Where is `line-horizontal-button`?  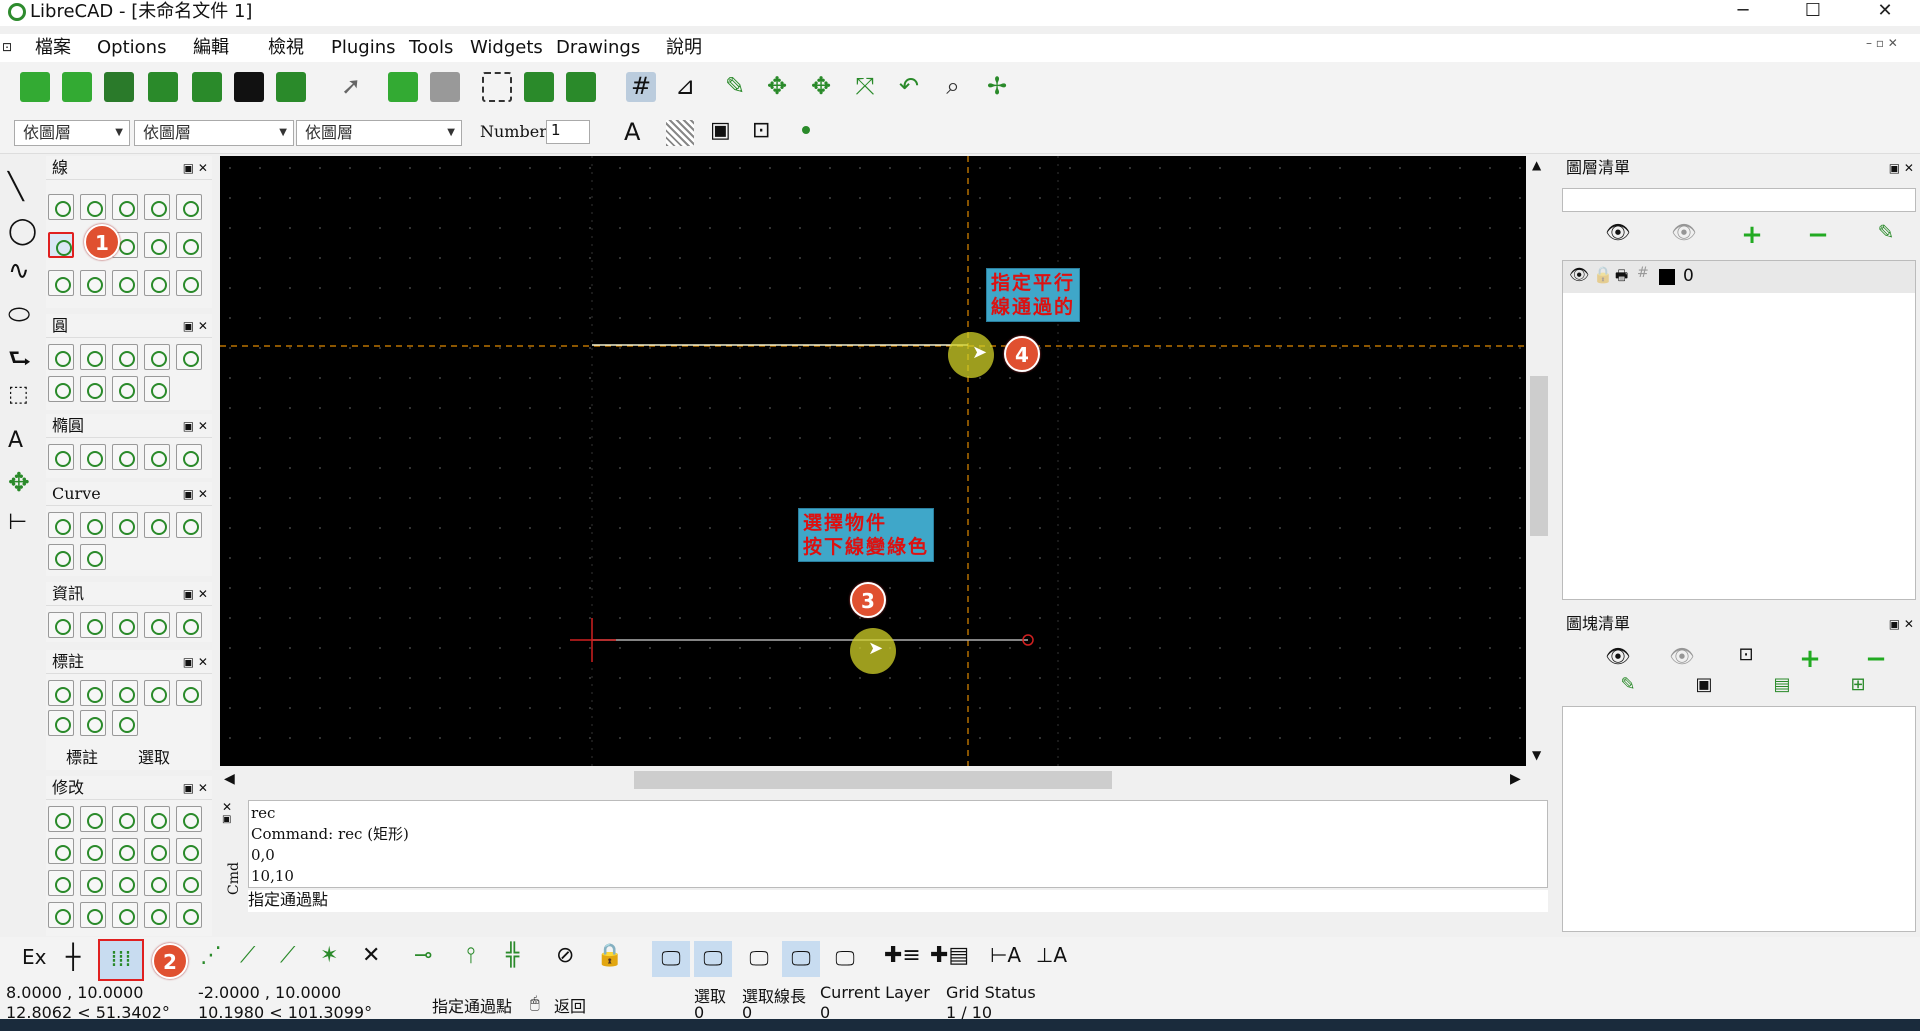
line-horizontal-button is located at coordinates (125, 207).